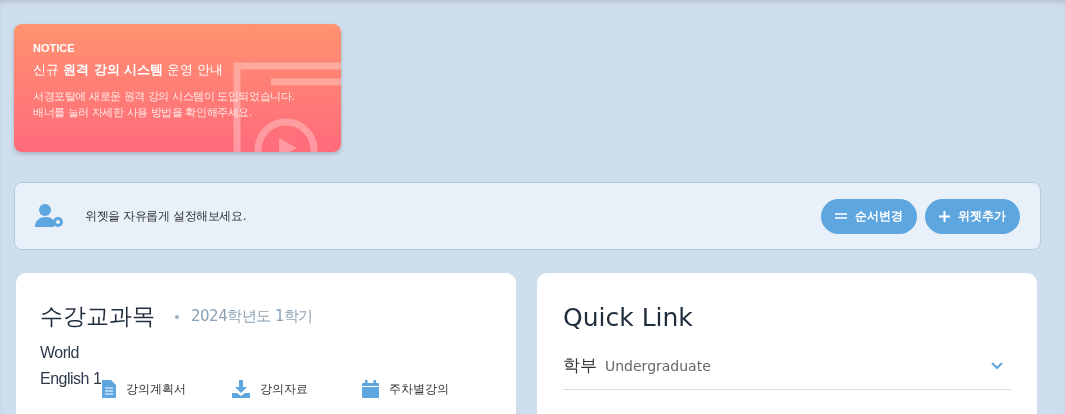 This screenshot has width=1065, height=414. I want to click on widget-message: 위젯을 자유롭게 설정해보세요., so click(166, 216).